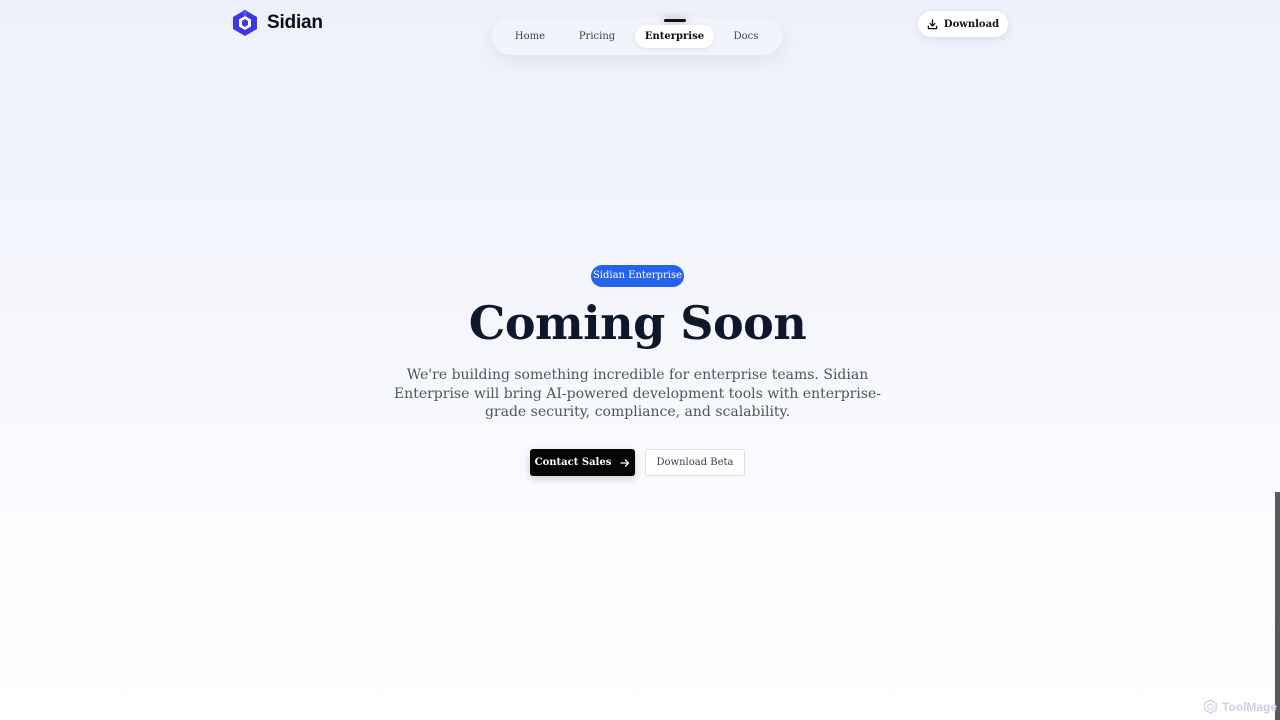  I want to click on main-nav: Home Pricing Enterprise Docs, so click(637, 36).